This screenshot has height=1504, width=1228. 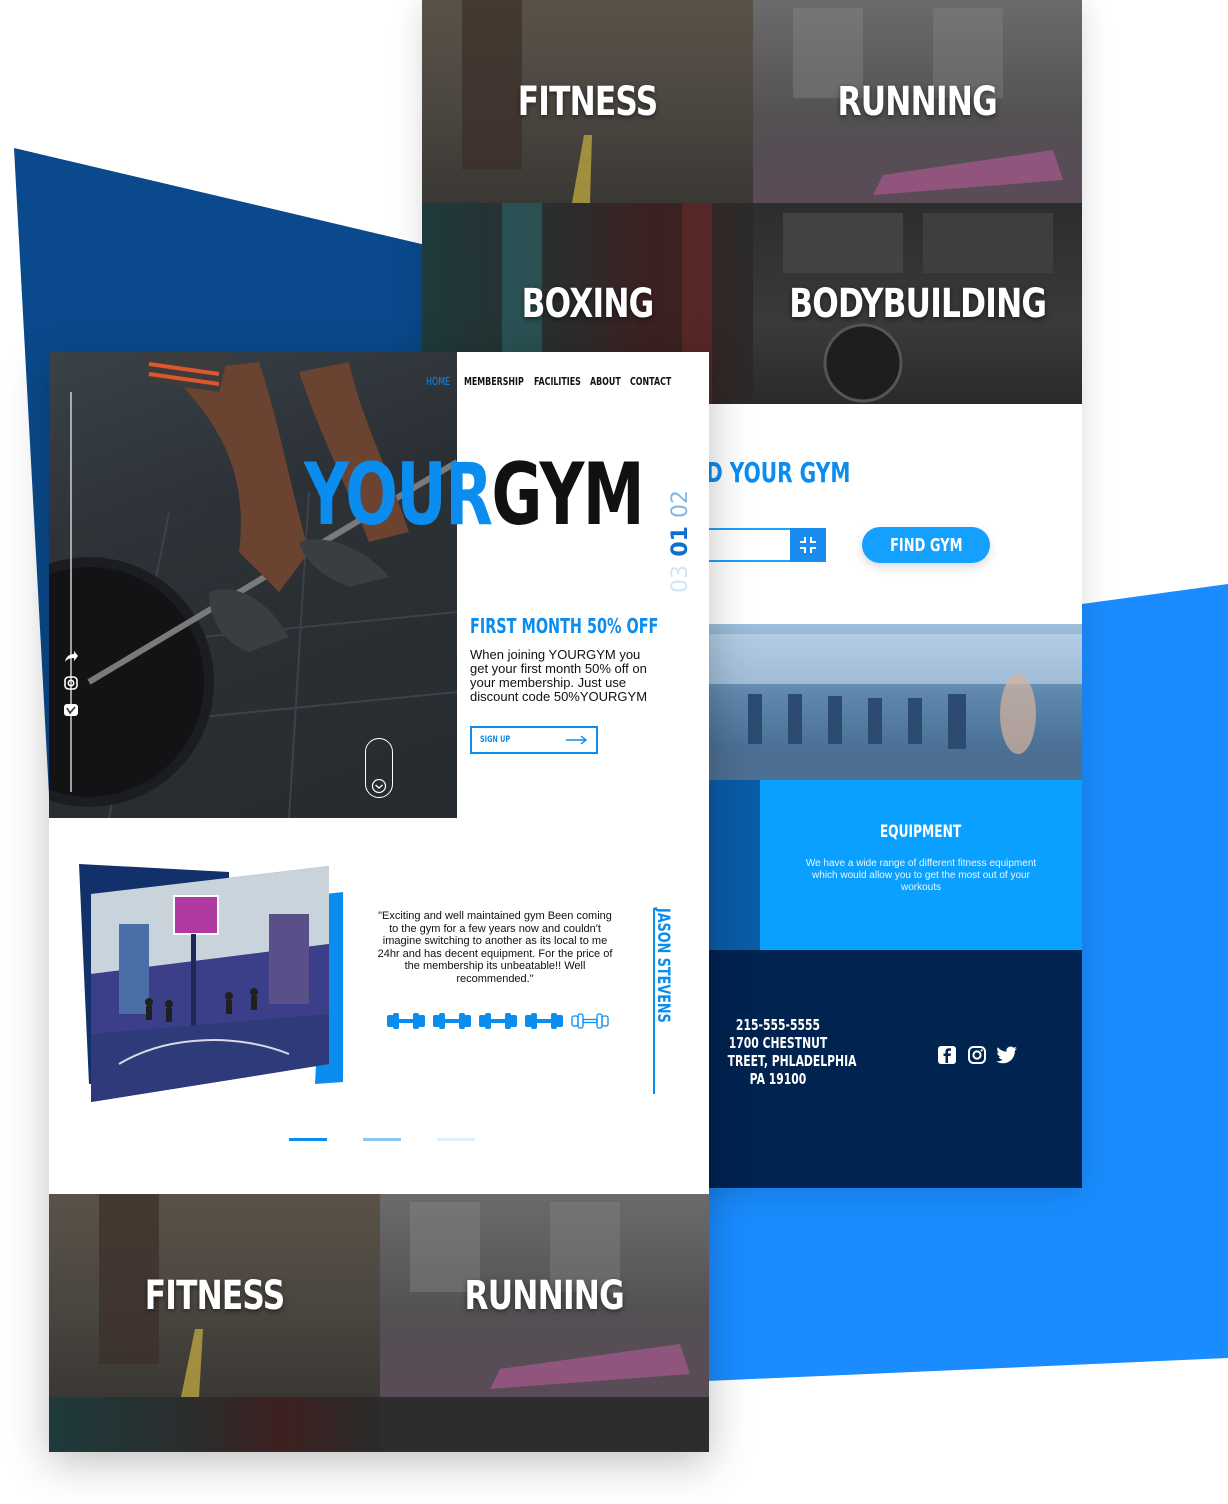 What do you see at coordinates (534, 740) in the screenshot?
I see `signup-button: SIGN UP` at bounding box center [534, 740].